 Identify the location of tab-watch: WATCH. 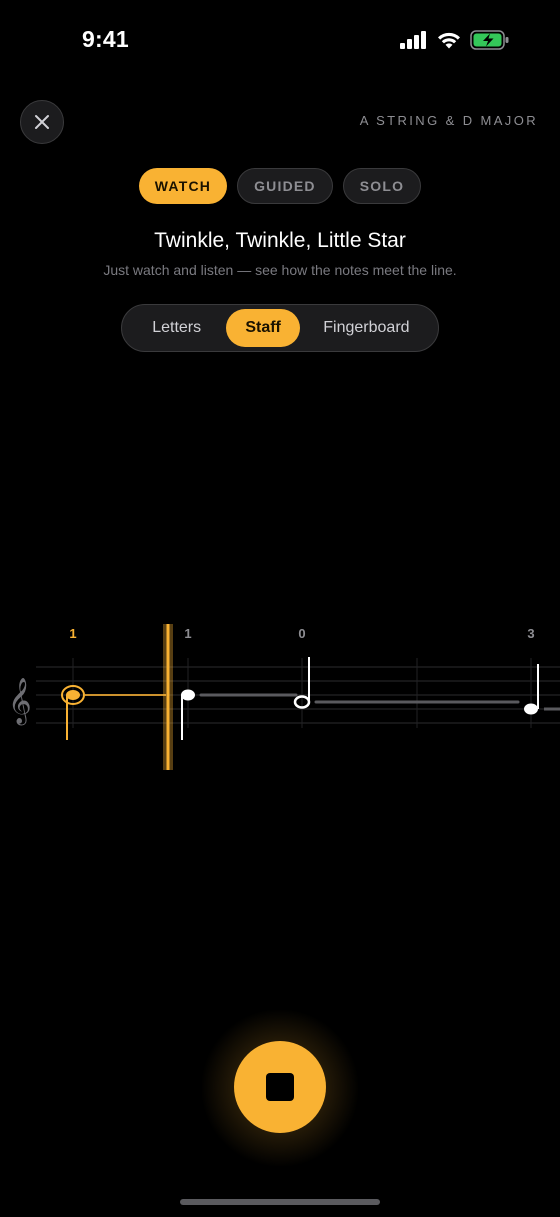
(183, 186).